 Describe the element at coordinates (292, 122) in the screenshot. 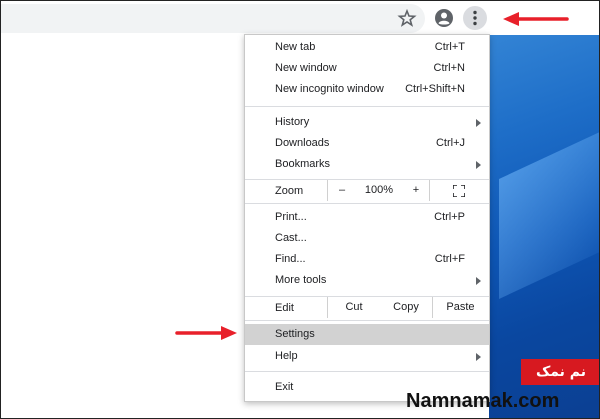

I see `menu-item-label: History` at that location.